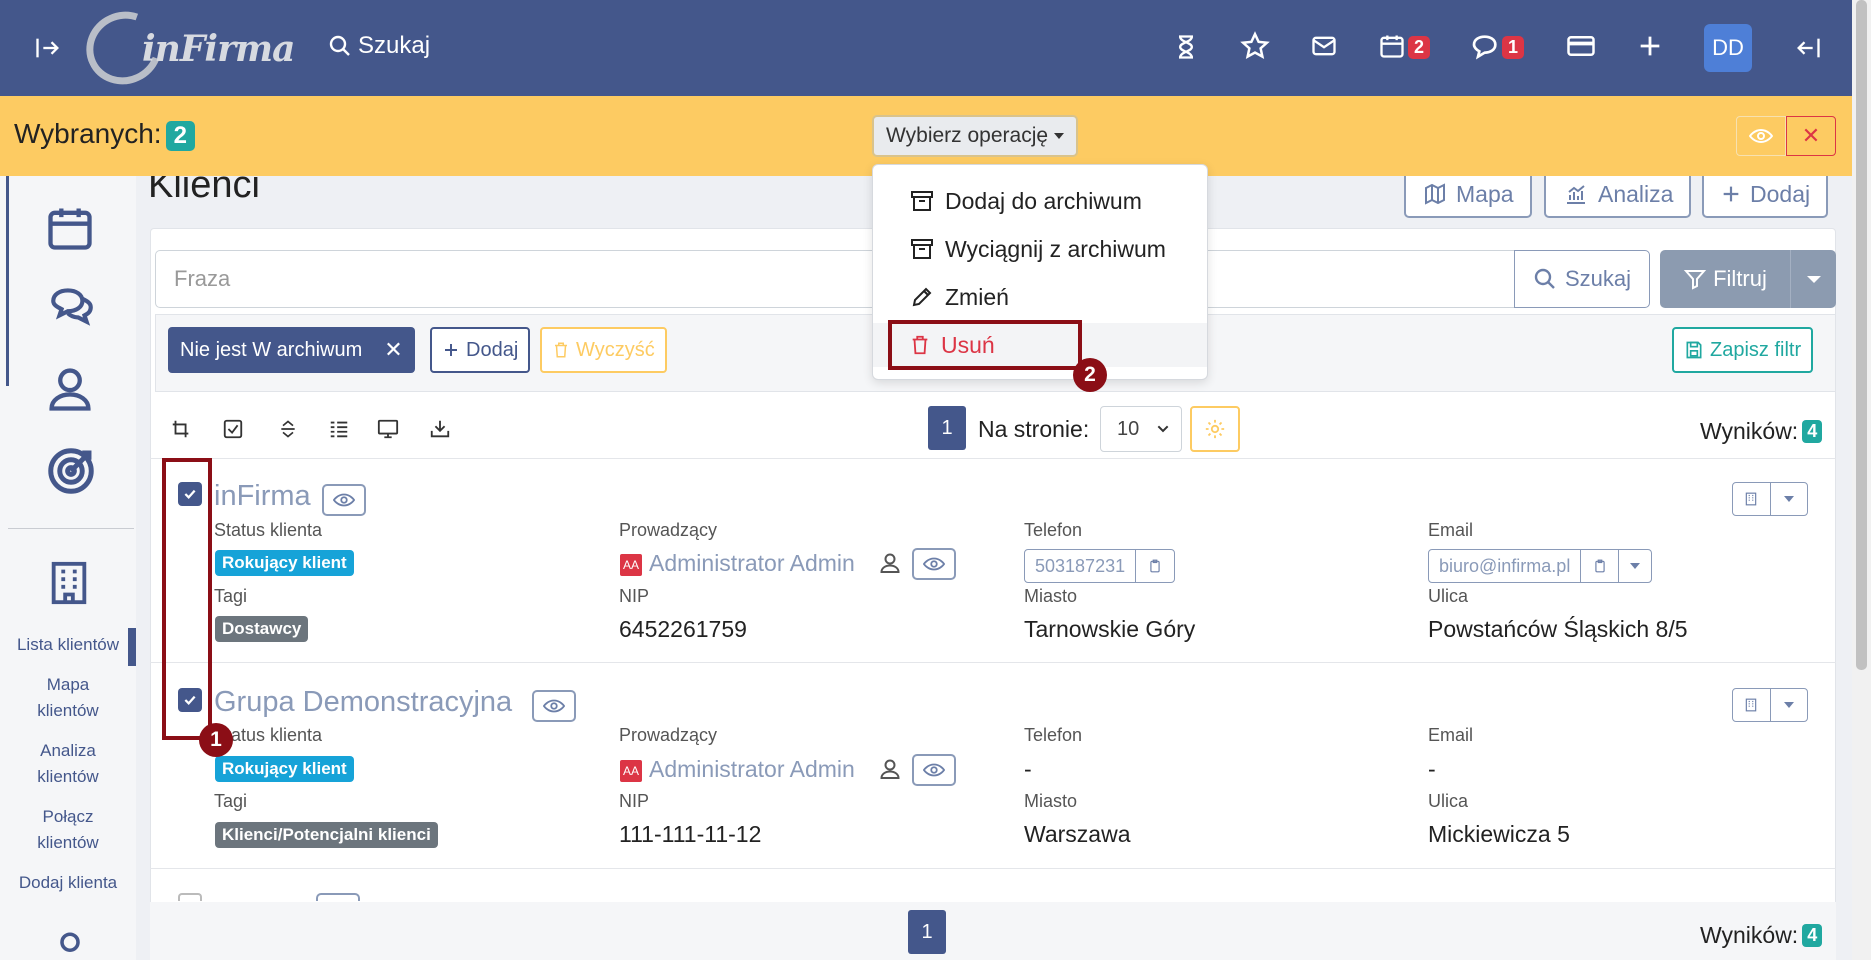  What do you see at coordinates (363, 702) in the screenshot?
I see `client-name-2: Grupa Demonstracyjna` at bounding box center [363, 702].